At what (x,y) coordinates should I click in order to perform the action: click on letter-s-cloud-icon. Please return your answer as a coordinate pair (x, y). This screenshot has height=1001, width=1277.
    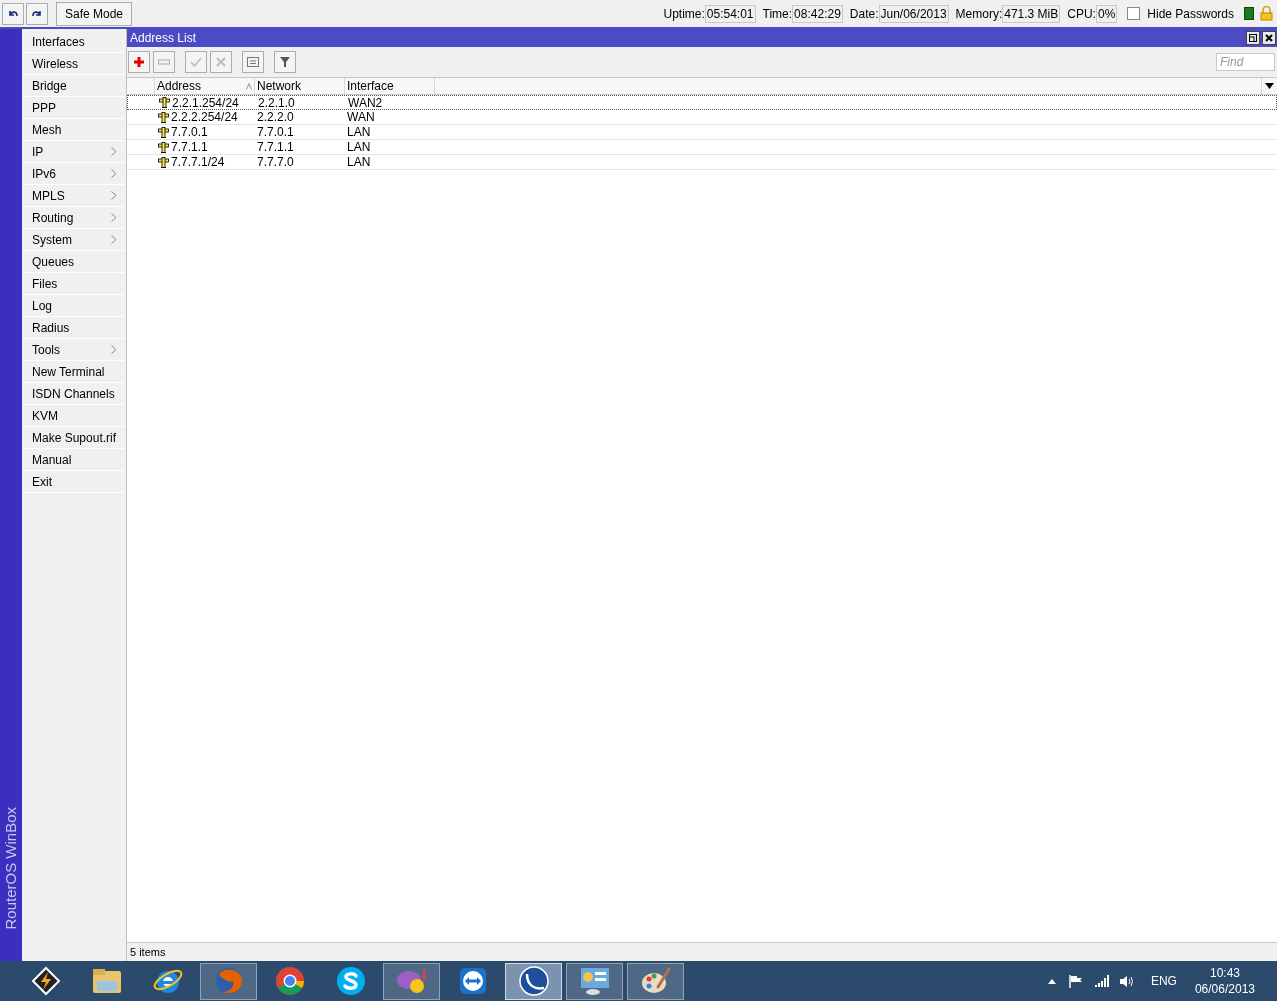
    Looking at the image, I should click on (350, 981).